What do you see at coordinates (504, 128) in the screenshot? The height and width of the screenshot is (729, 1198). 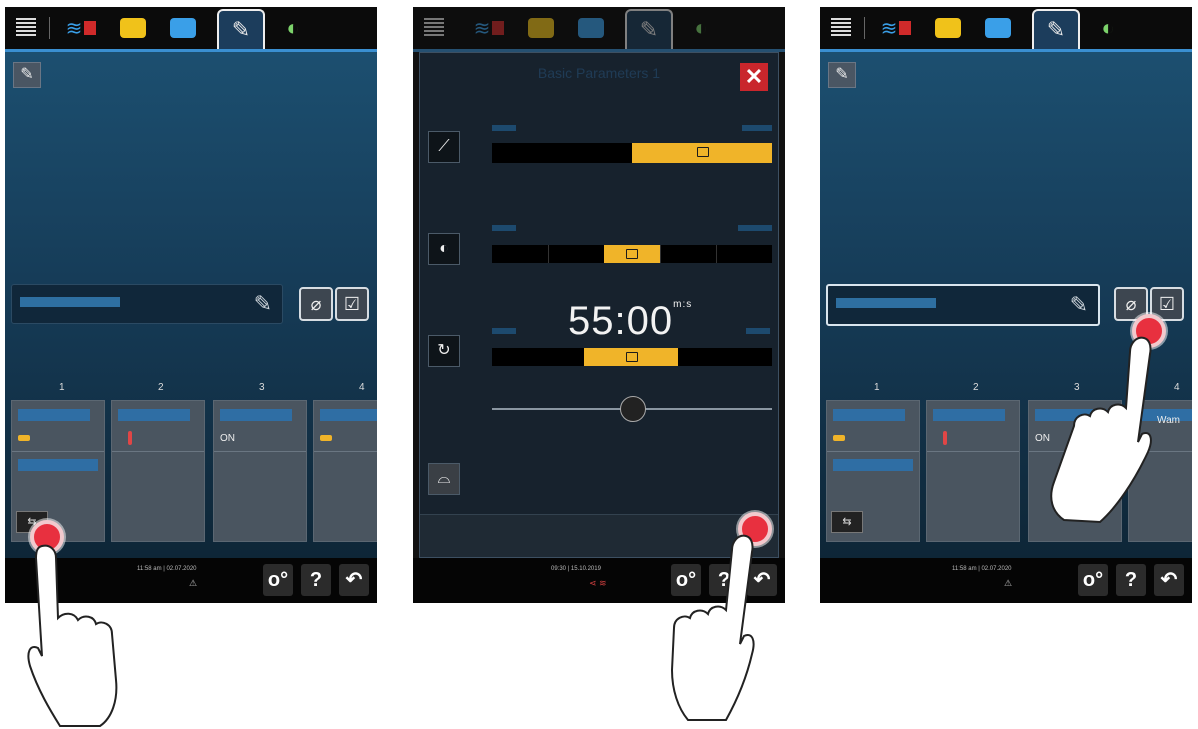 I see `range-min` at bounding box center [504, 128].